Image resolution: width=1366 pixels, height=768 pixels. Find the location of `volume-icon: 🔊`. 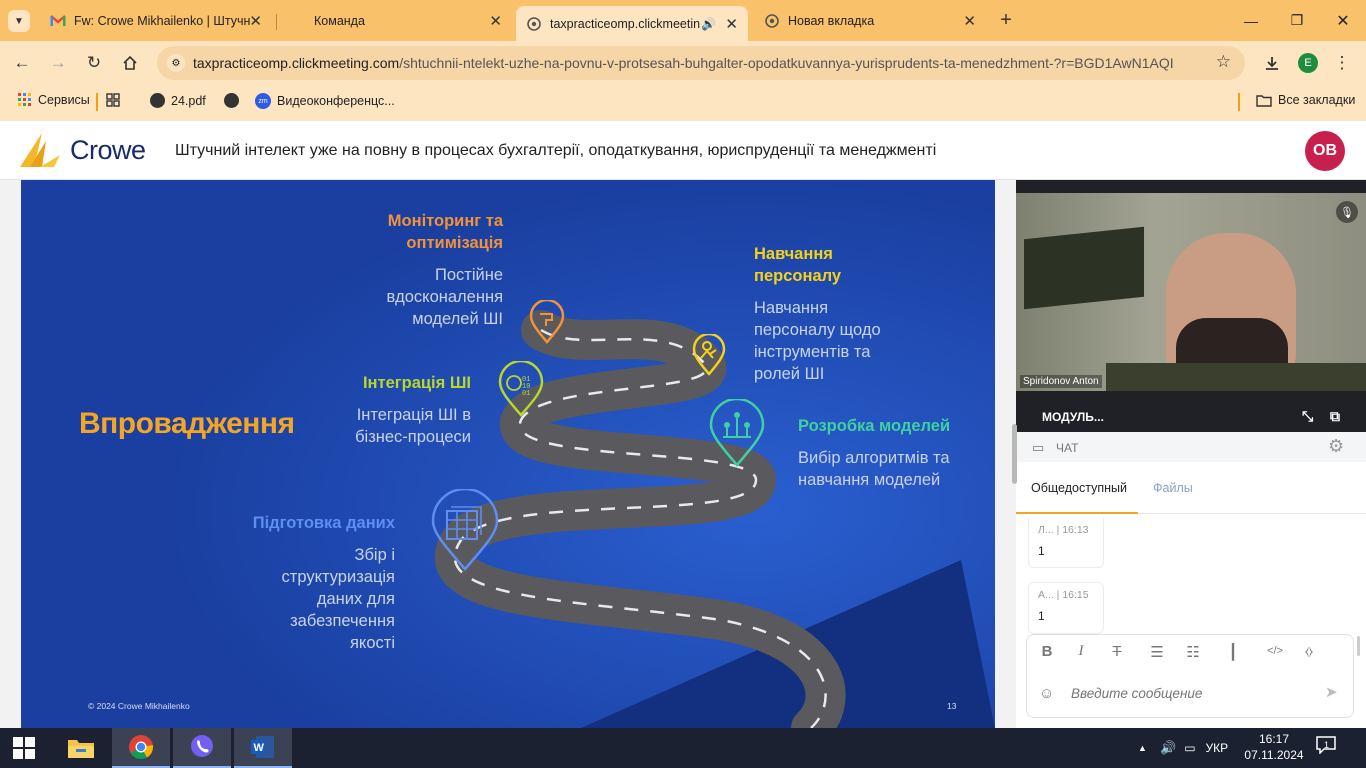

volume-icon: 🔊 is located at coordinates (1168, 748).